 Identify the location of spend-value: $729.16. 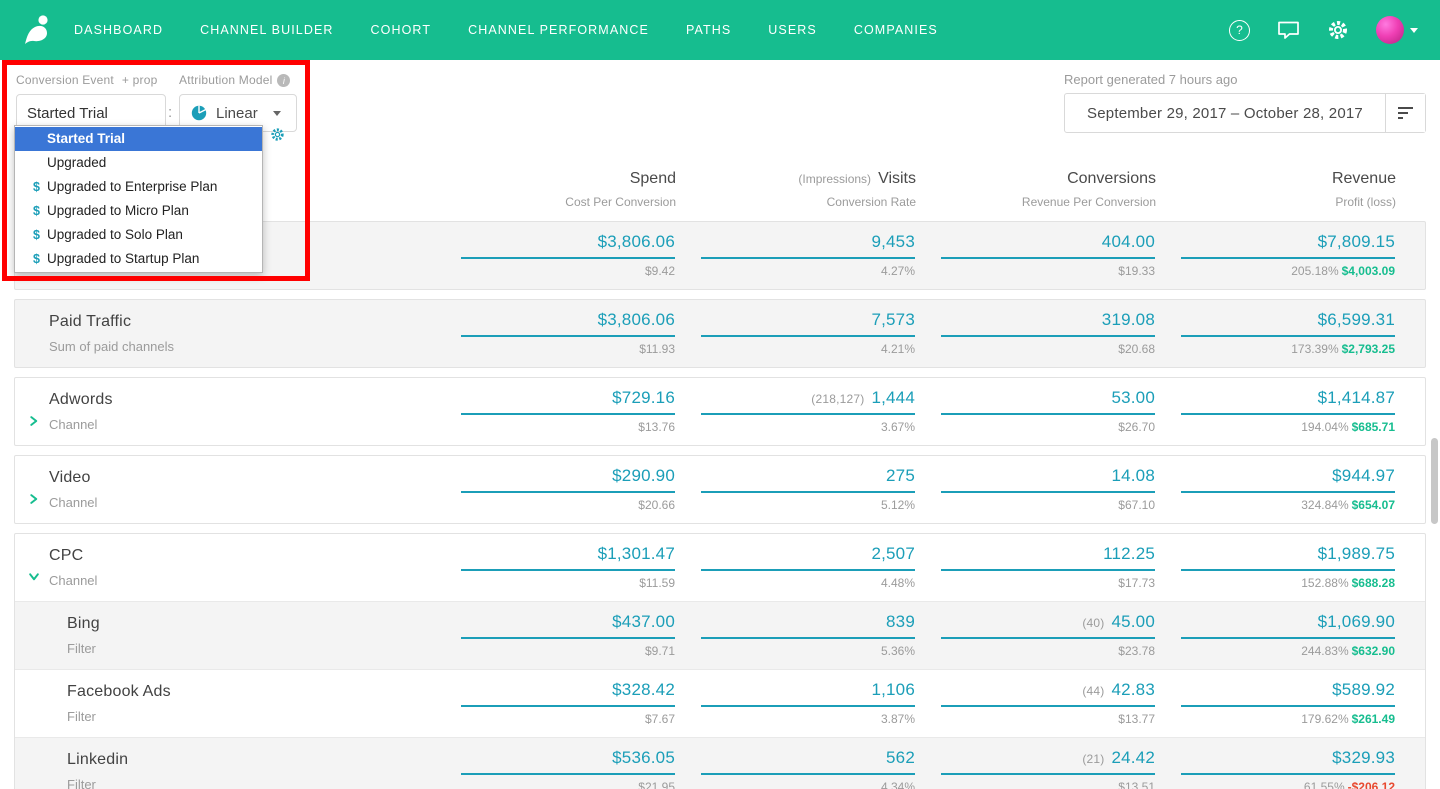
(568, 401).